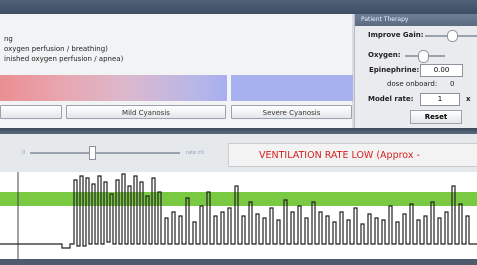  What do you see at coordinates (24, 153) in the screenshot?
I see `rate-slider-min-label: 0` at bounding box center [24, 153].